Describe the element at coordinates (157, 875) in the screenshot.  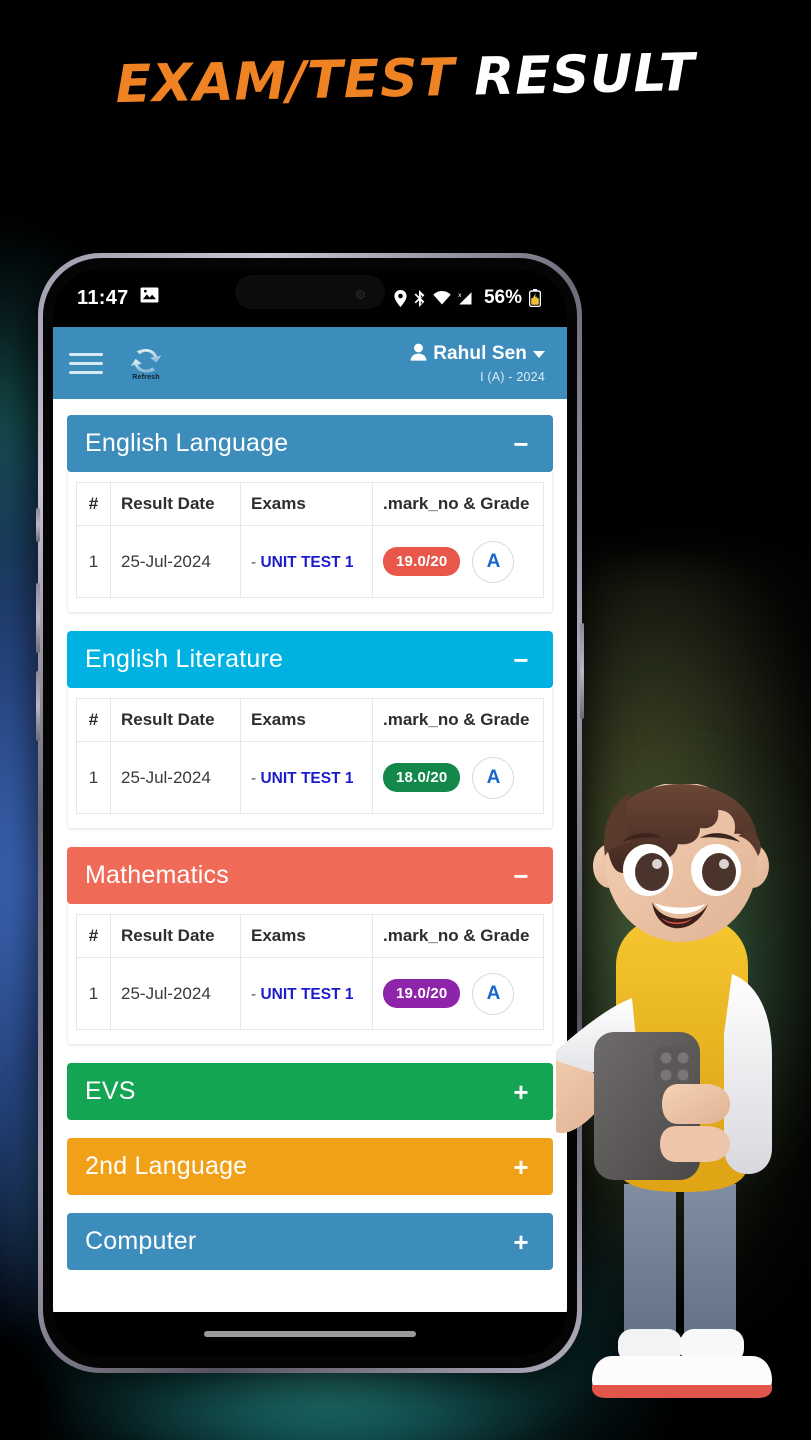
I see `subject-name: Mathematics` at that location.